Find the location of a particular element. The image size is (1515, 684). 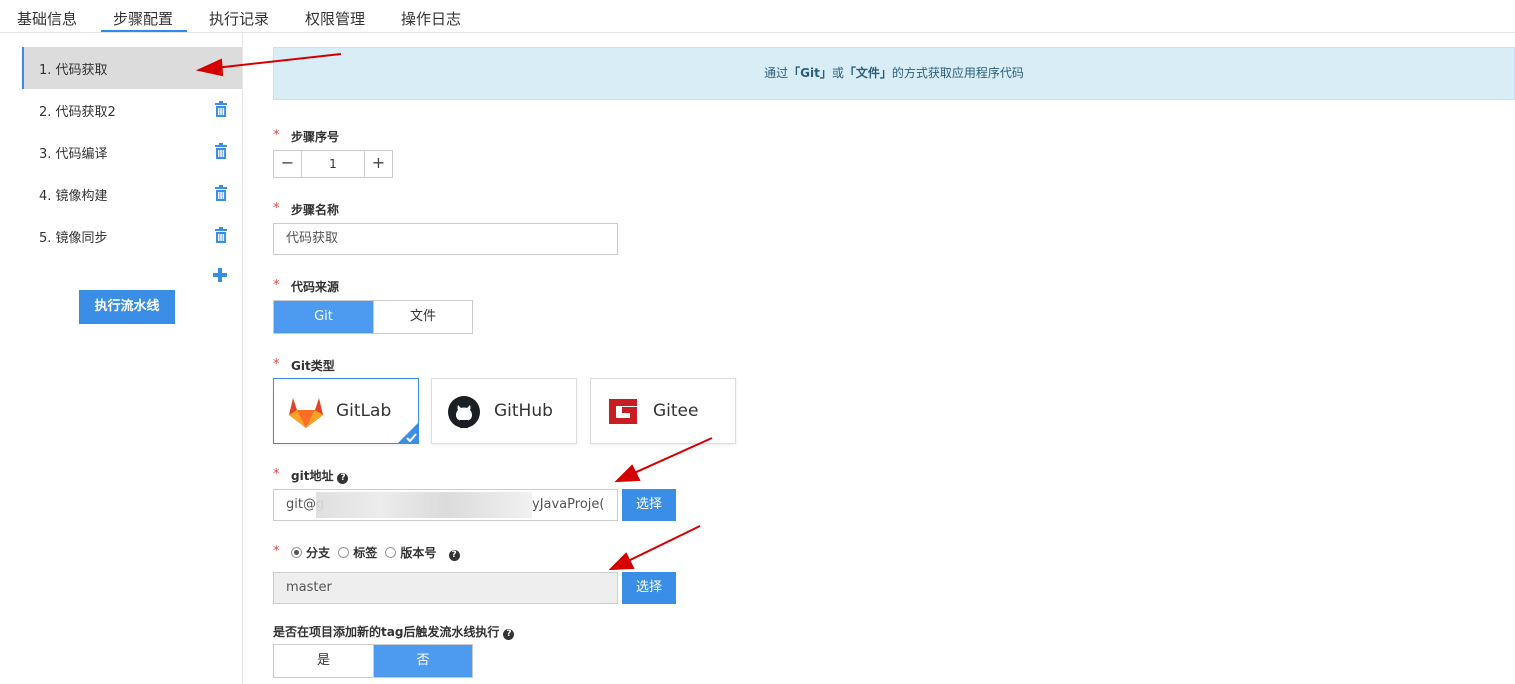

annotation-arrow is located at coordinates (663, 544).